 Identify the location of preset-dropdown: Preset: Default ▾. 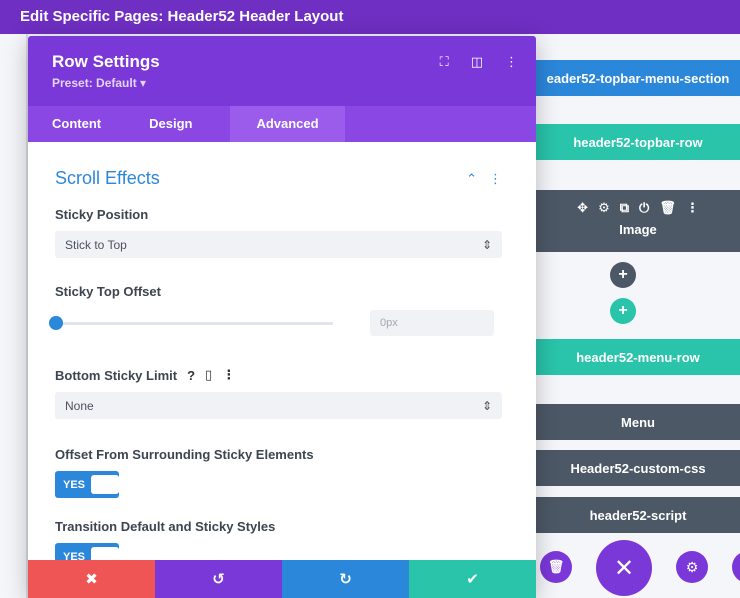
(294, 83).